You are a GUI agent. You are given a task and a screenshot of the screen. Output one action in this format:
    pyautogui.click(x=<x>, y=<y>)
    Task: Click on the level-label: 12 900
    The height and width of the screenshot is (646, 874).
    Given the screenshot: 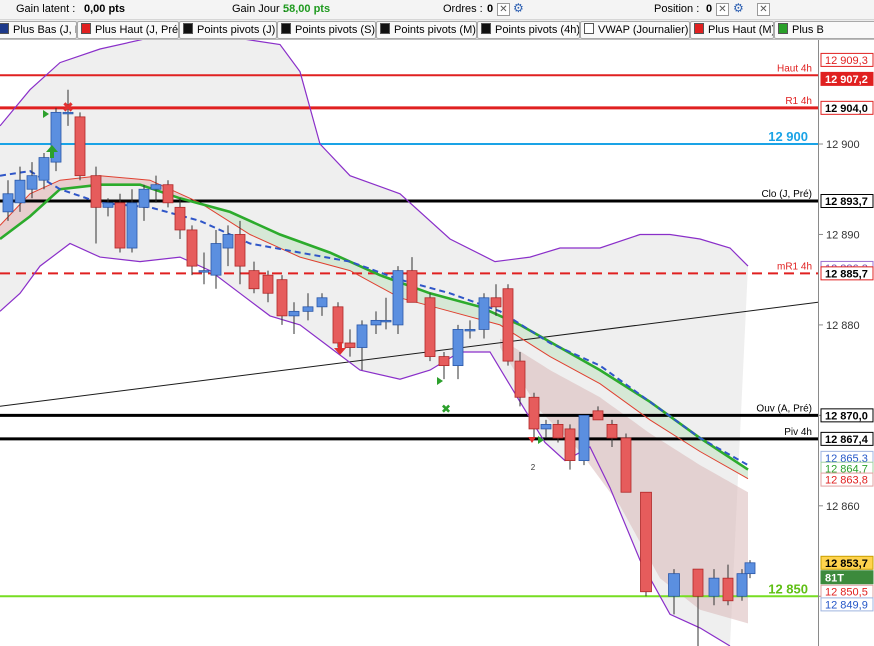 What is the action you would take?
    pyautogui.click(x=788, y=136)
    